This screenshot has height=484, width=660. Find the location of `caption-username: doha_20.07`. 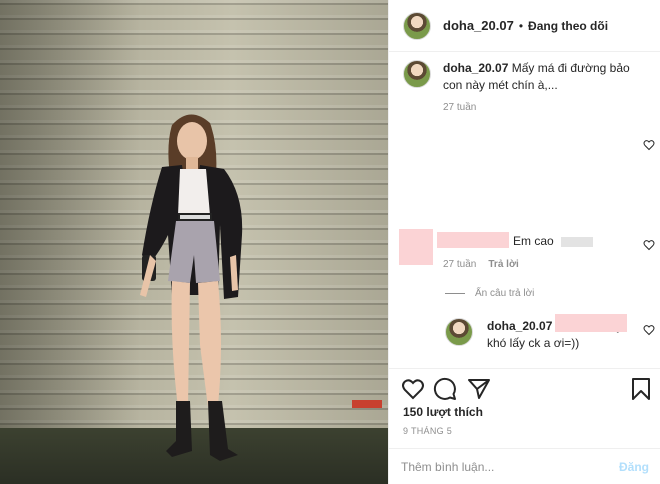

caption-username: doha_20.07 is located at coordinates (475, 68).